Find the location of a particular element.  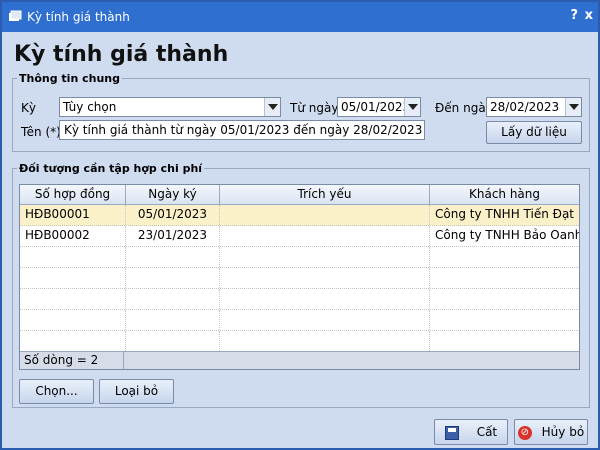

table-footer: Số dòng = 2 is located at coordinates (299, 360).